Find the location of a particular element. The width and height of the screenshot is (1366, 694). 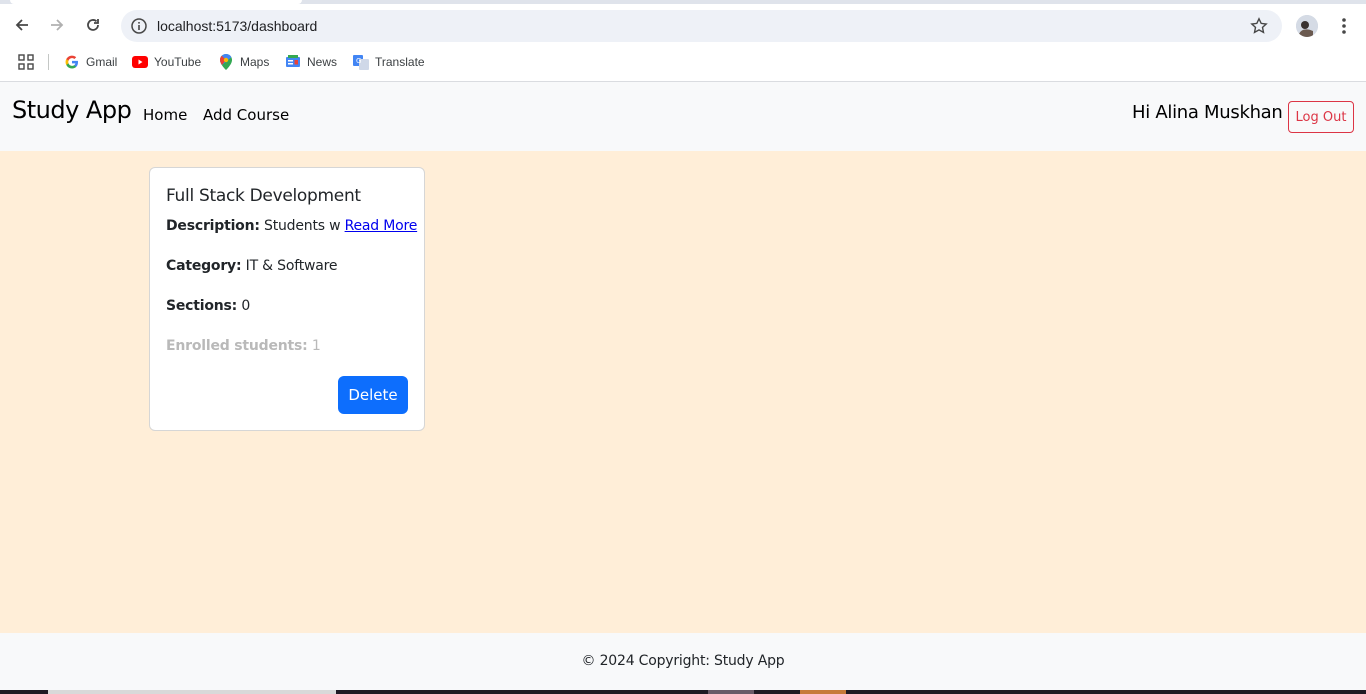

youtube-icon is located at coordinates (140, 62).